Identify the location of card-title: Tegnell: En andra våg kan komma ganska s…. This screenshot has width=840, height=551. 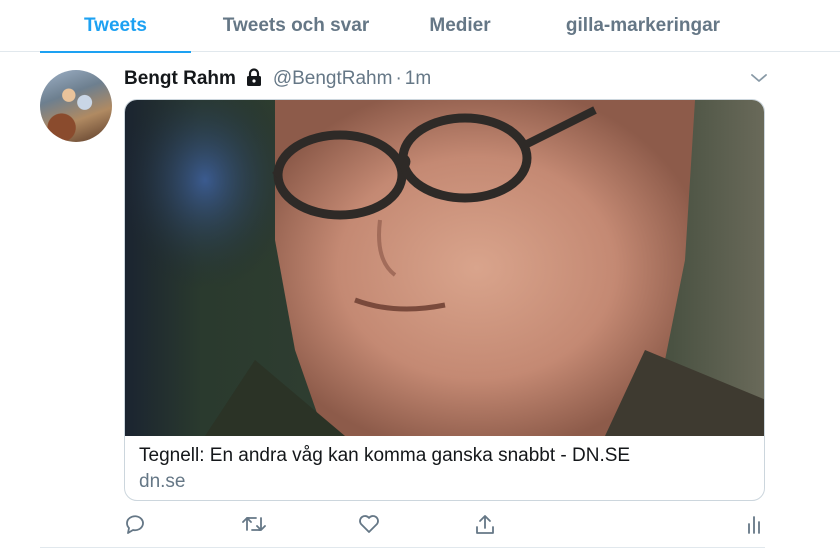
(385, 455).